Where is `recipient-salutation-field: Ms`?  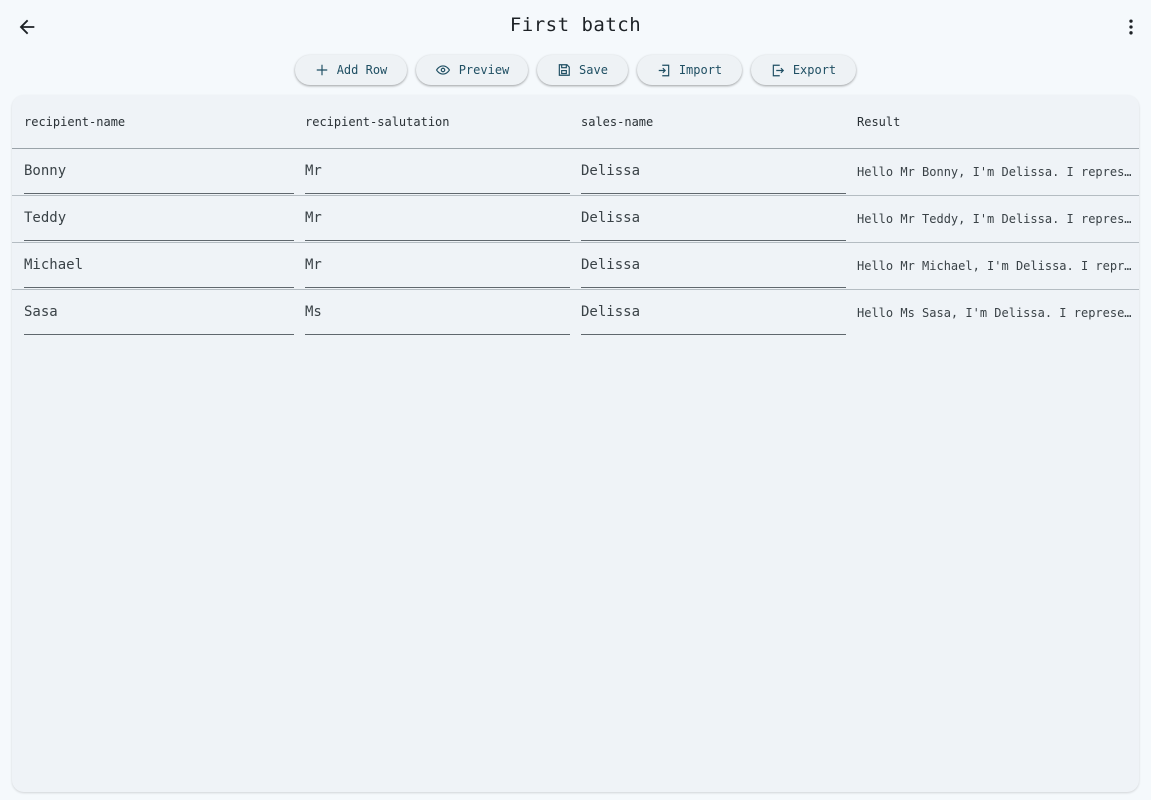 recipient-salutation-field: Ms is located at coordinates (437, 312).